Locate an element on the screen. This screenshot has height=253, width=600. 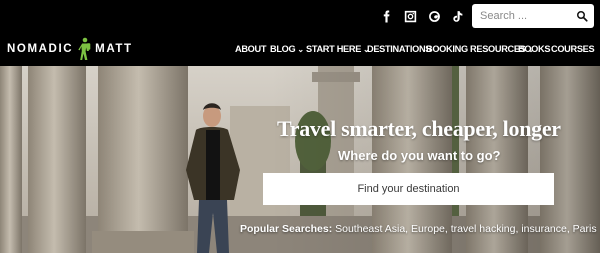
backpacker-logo-icon is located at coordinates (84, 48).